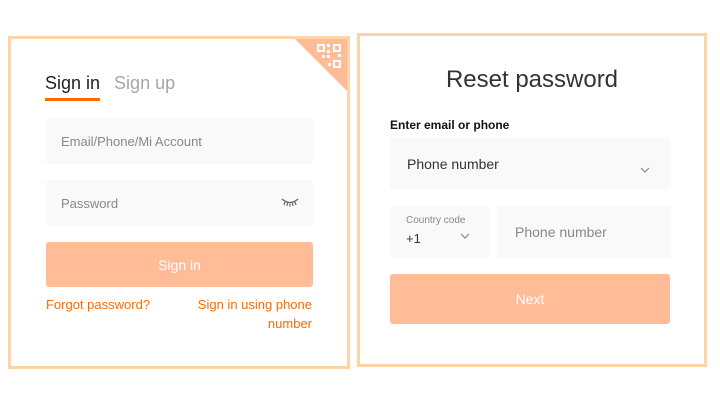  Describe the element at coordinates (187, 141) in the screenshot. I see `account-input` at that location.